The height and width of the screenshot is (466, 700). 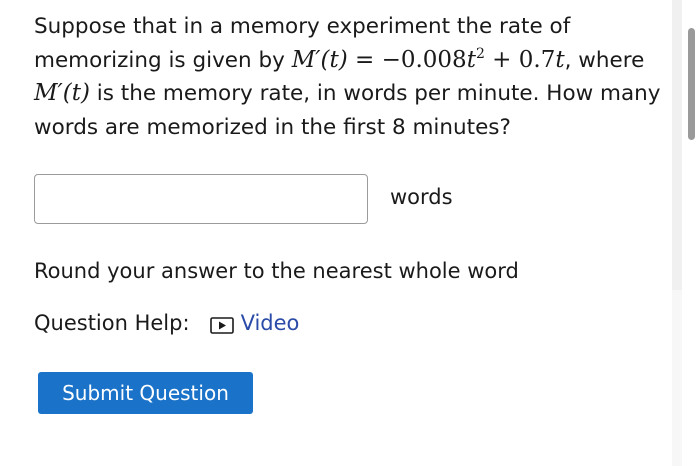 What do you see at coordinates (421, 197) in the screenshot?
I see `unit-label: words` at bounding box center [421, 197].